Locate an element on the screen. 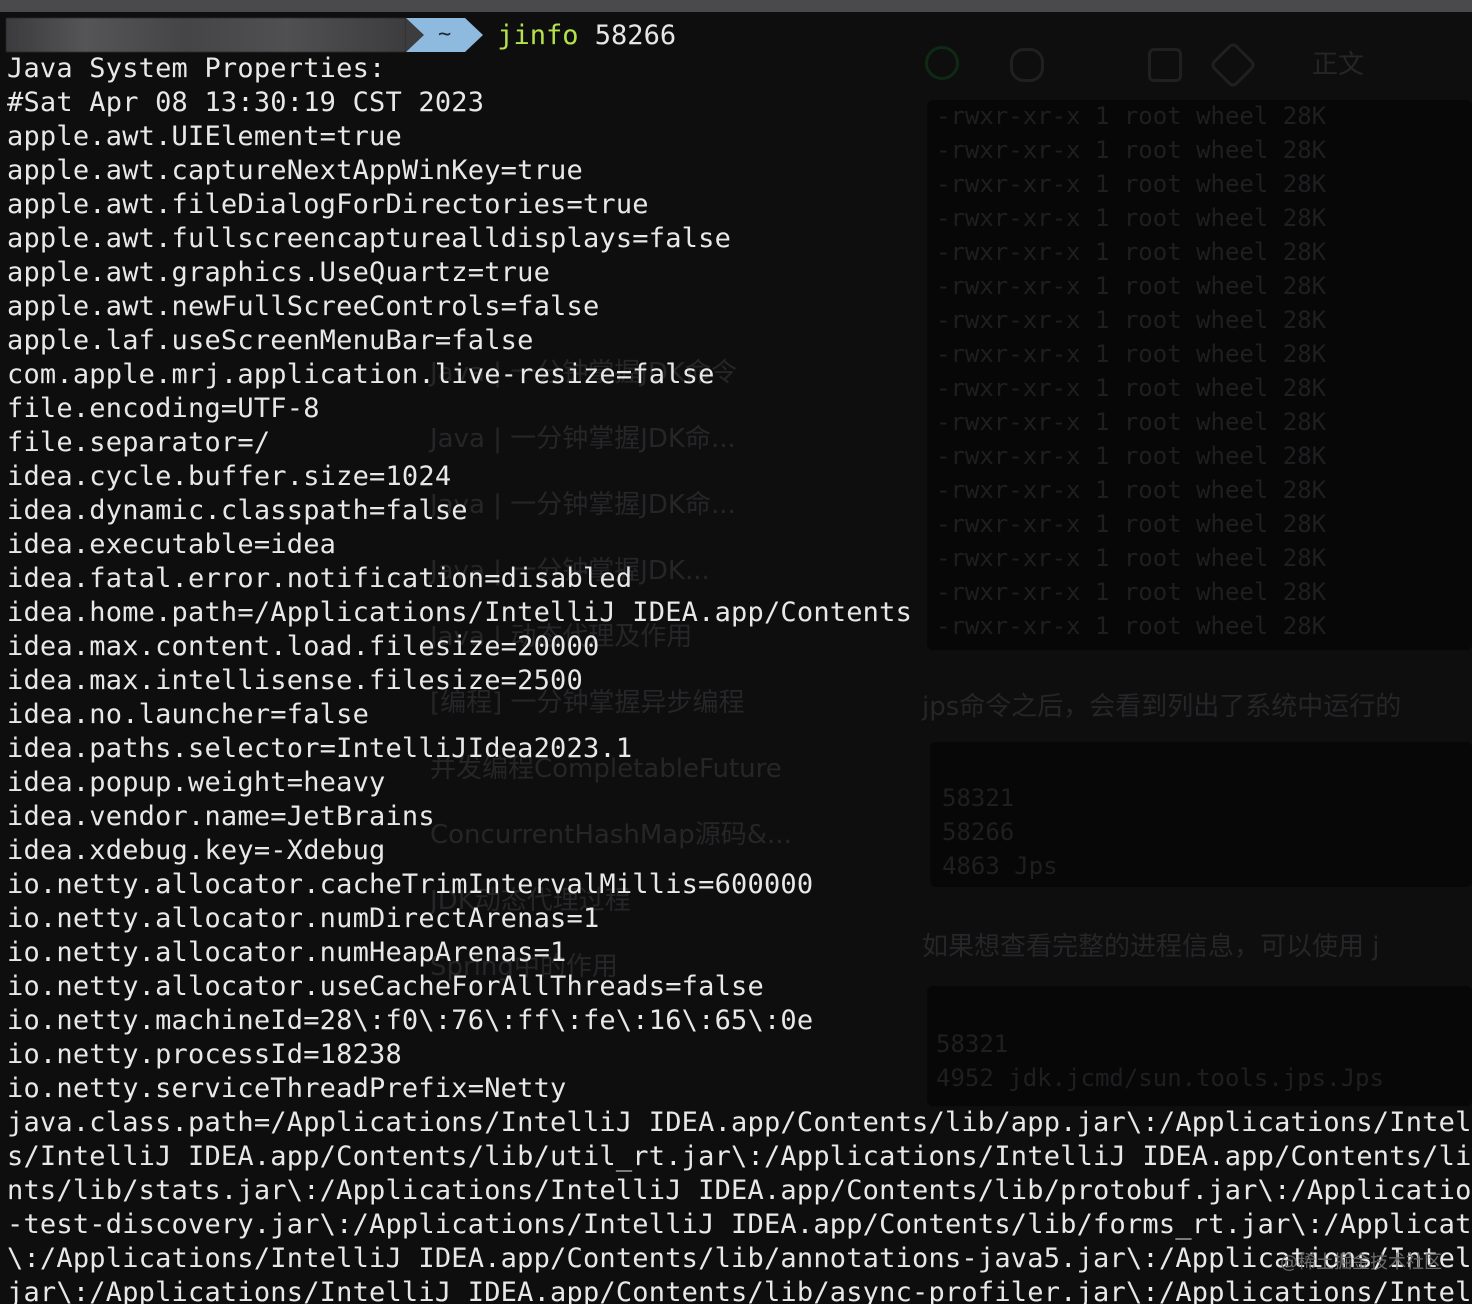 This screenshot has height=1304, width=1472. prompt-directory: ~ is located at coordinates (445, 35).